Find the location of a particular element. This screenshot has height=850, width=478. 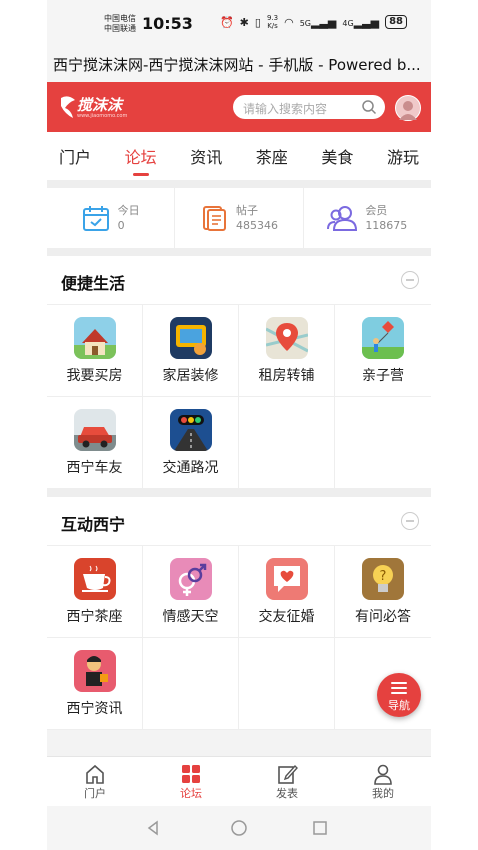

bottom-nav-label: 论坛 is located at coordinates (191, 793).